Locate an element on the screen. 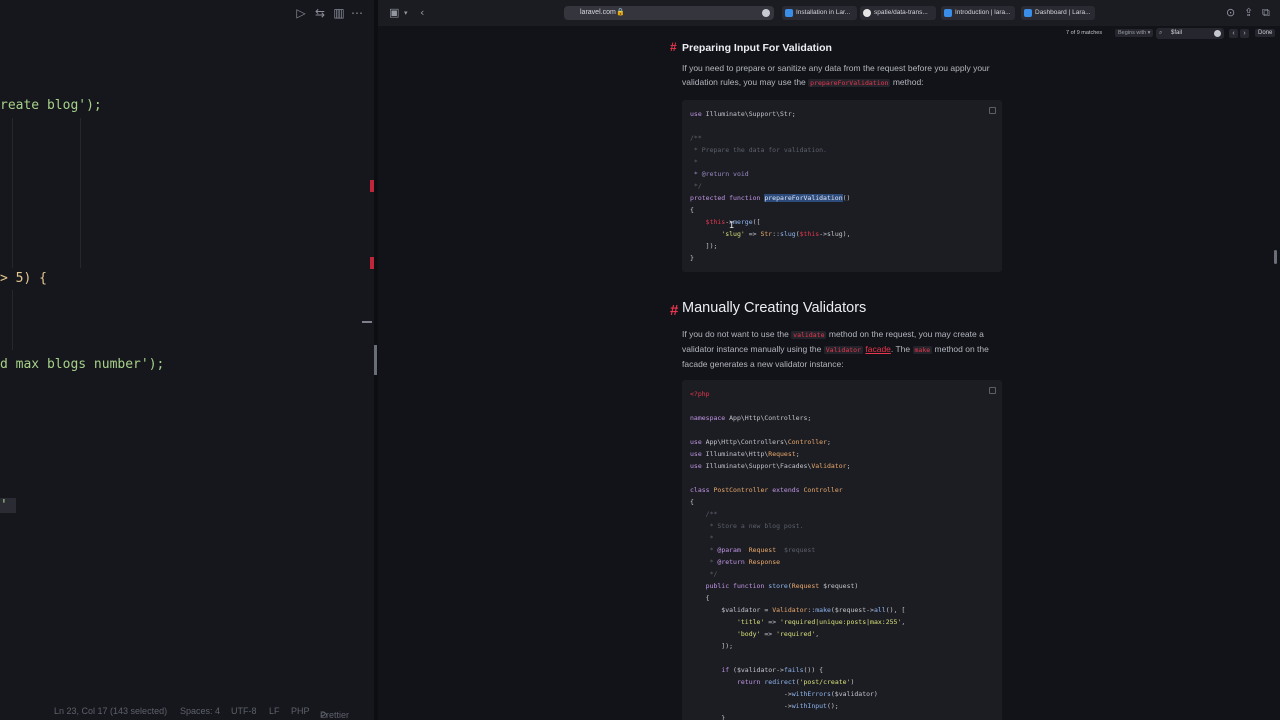 The width and height of the screenshot is (1280, 720). section-heading: Preparing Input For Validation is located at coordinates (757, 48).